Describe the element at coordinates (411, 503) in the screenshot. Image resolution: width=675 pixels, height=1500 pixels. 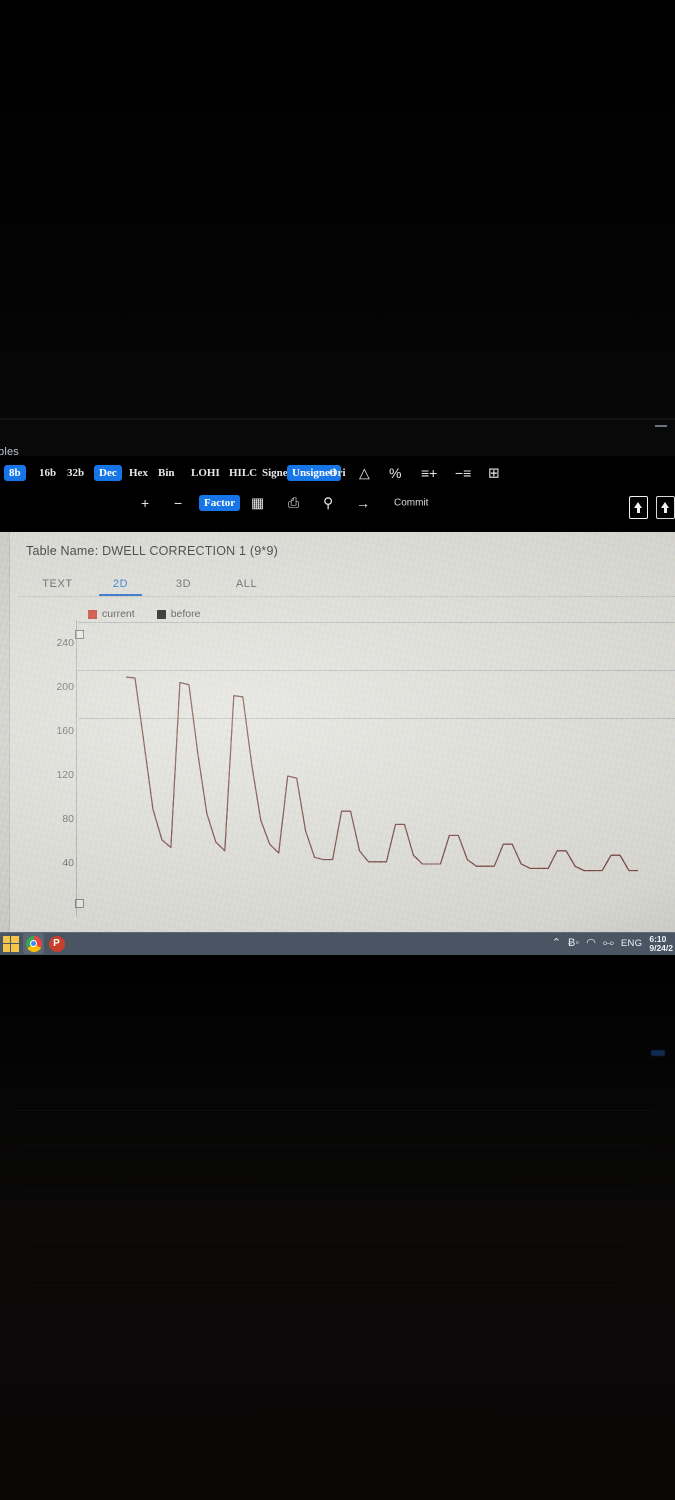
I see `commit-button: Commit` at that location.